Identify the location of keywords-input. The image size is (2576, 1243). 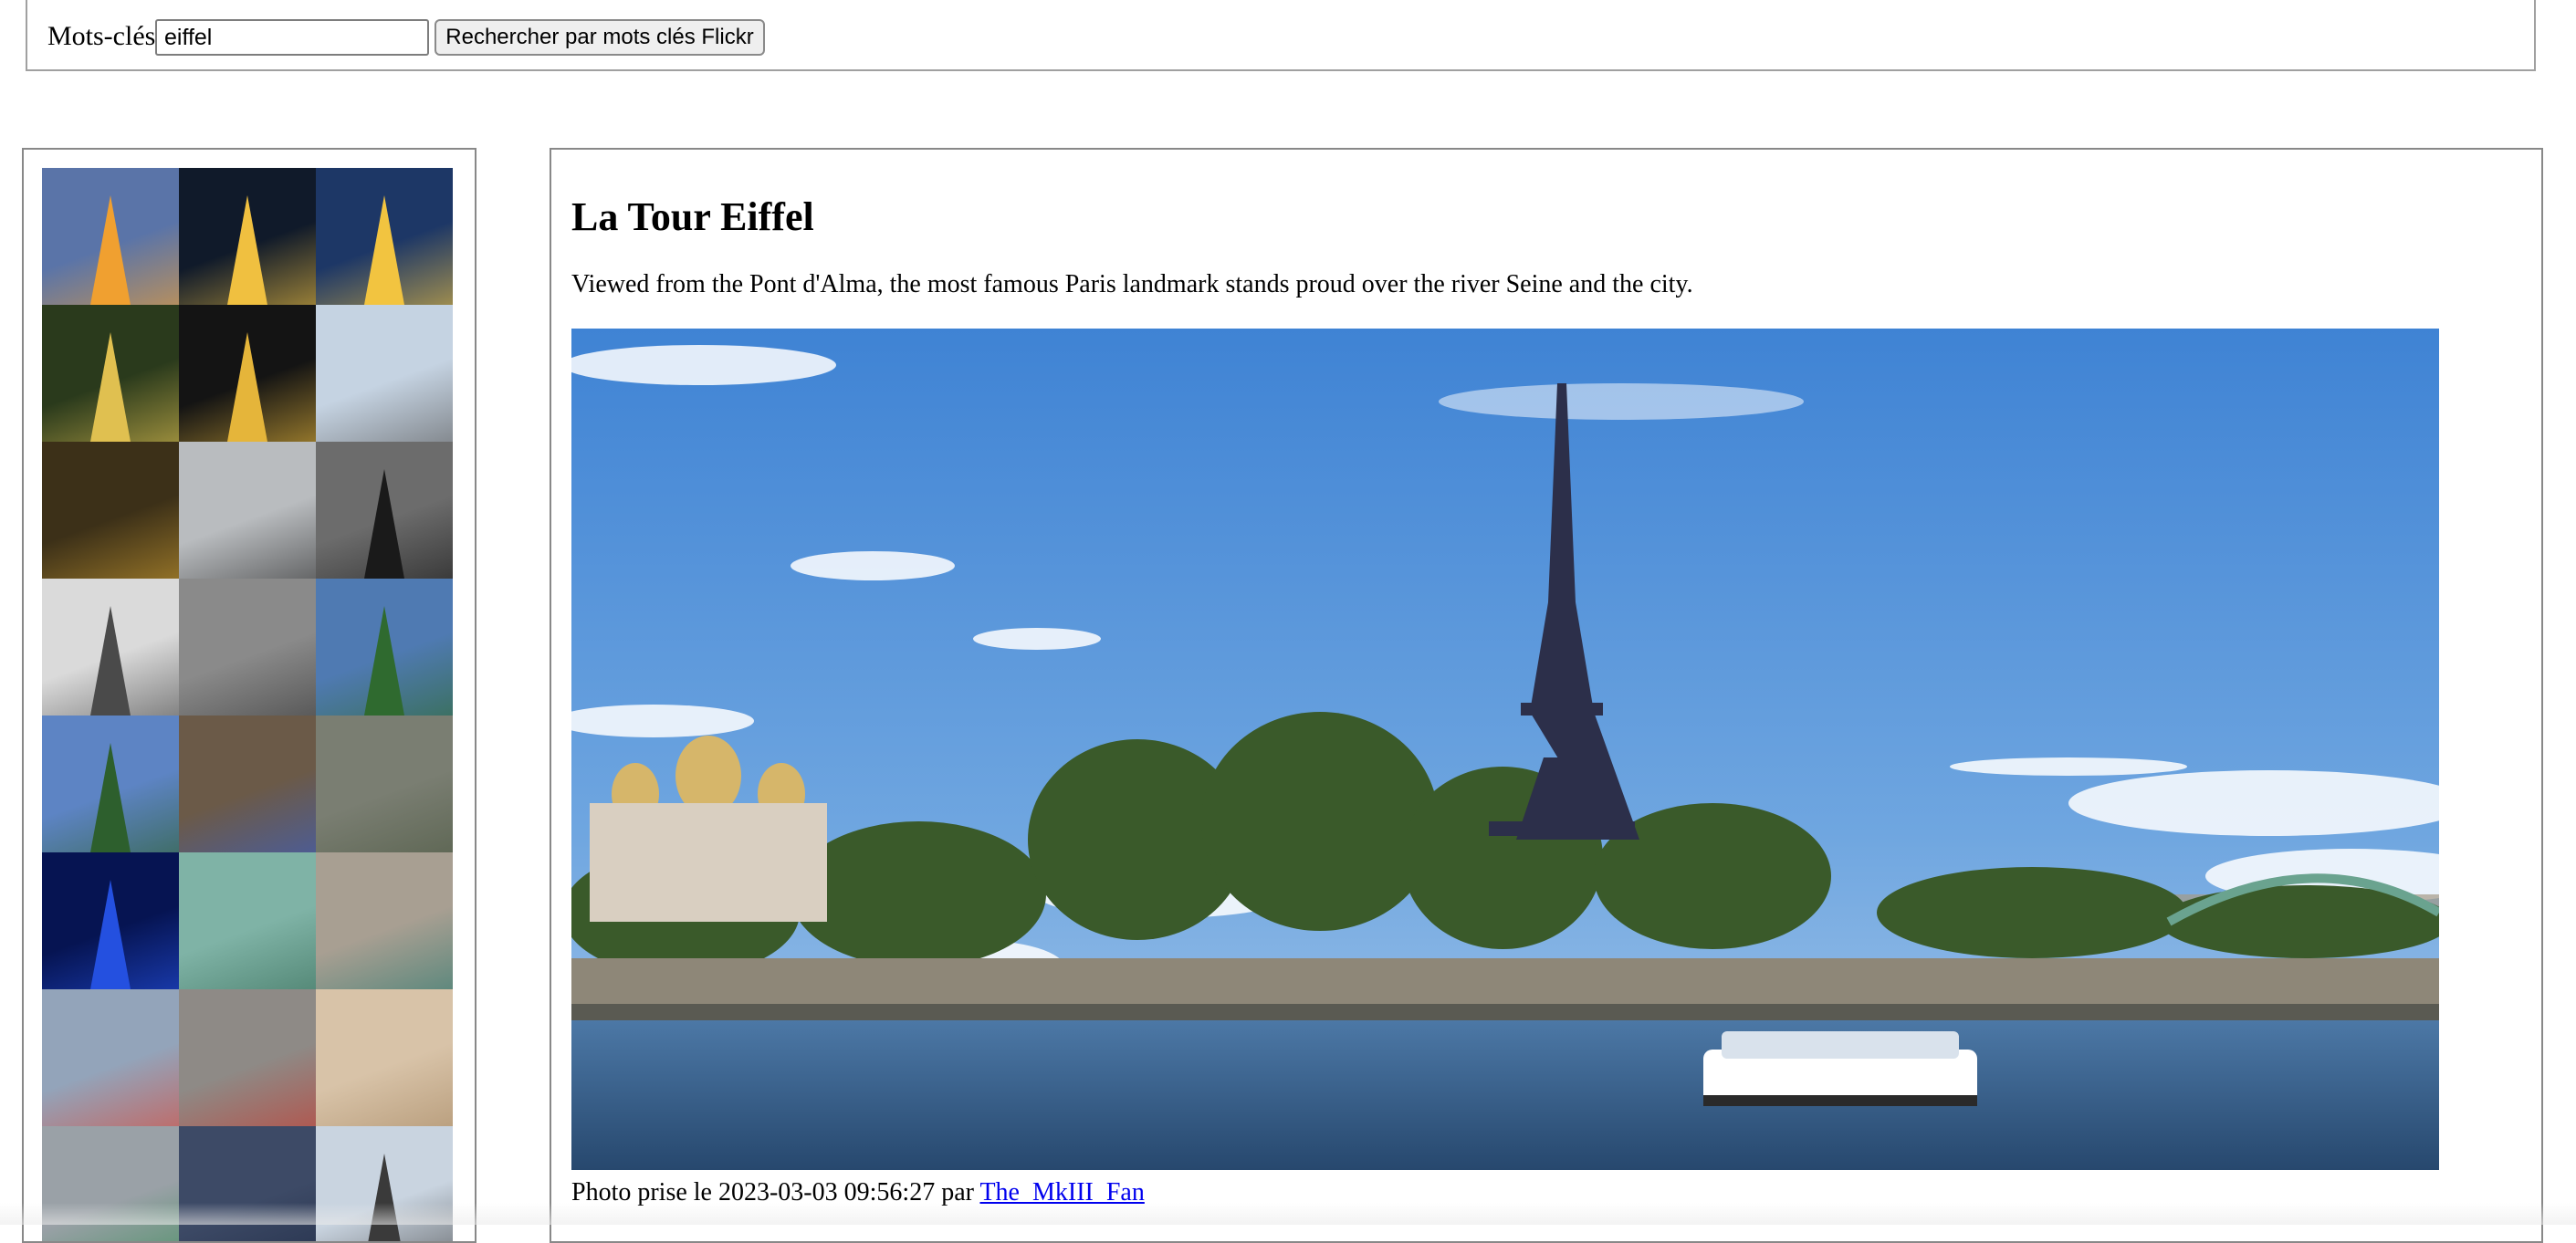
(292, 37).